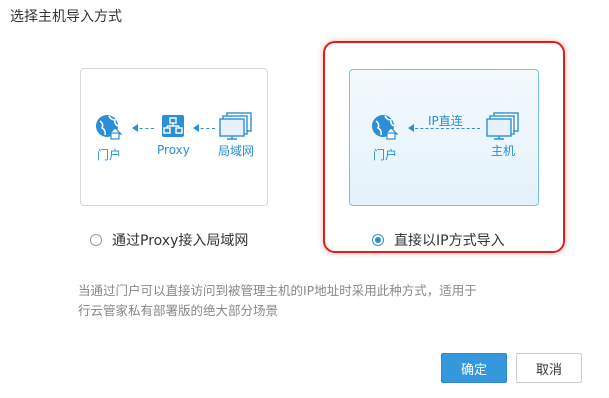  I want to click on arrow-proxy-to-portal, so click(143, 128).